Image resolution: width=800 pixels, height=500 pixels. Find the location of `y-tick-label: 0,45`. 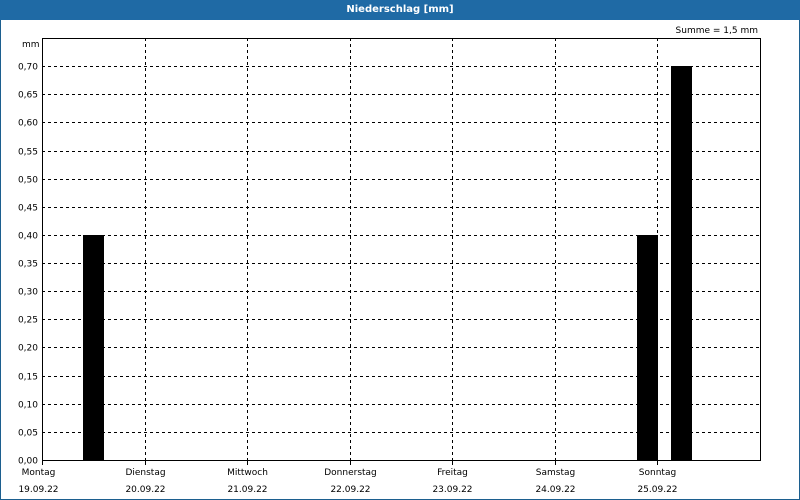

y-tick-label: 0,45 is located at coordinates (28, 209).